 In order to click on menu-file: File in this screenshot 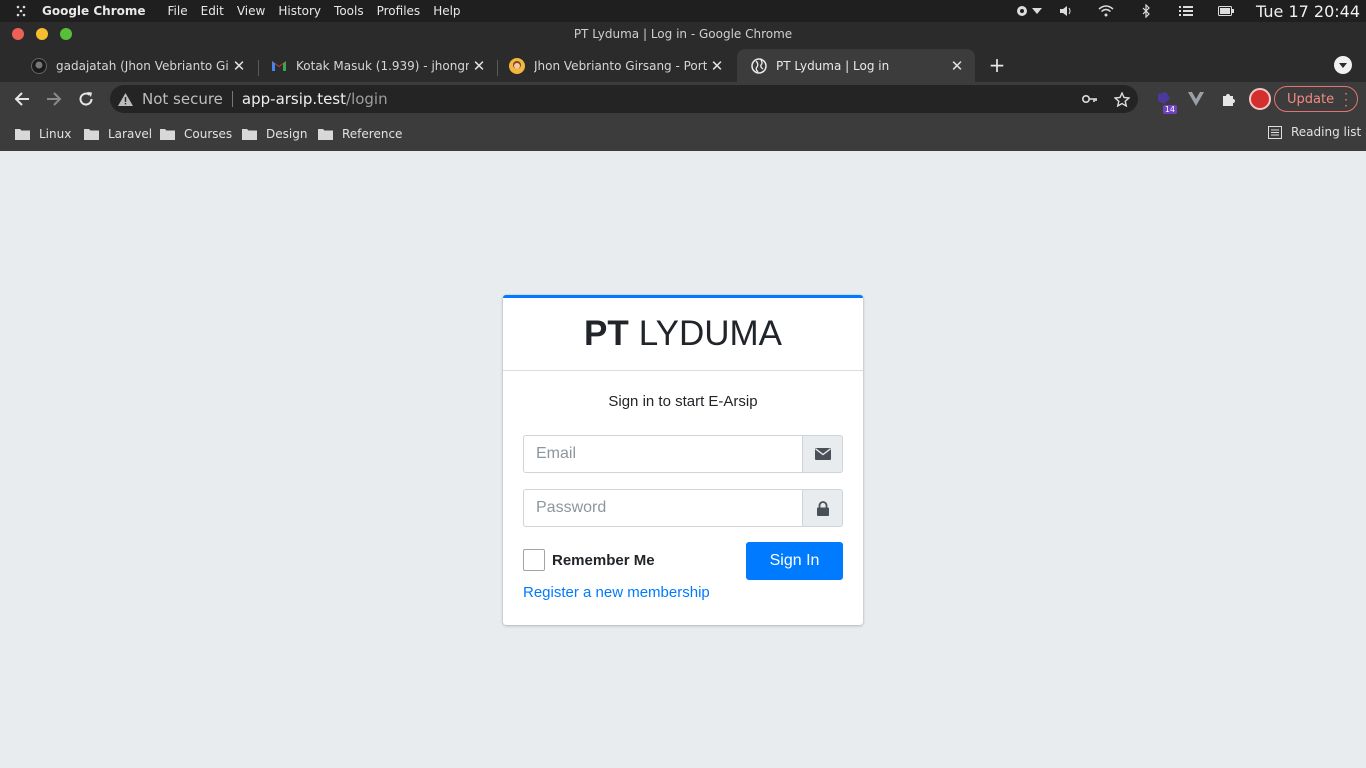, I will do `click(178, 11)`.